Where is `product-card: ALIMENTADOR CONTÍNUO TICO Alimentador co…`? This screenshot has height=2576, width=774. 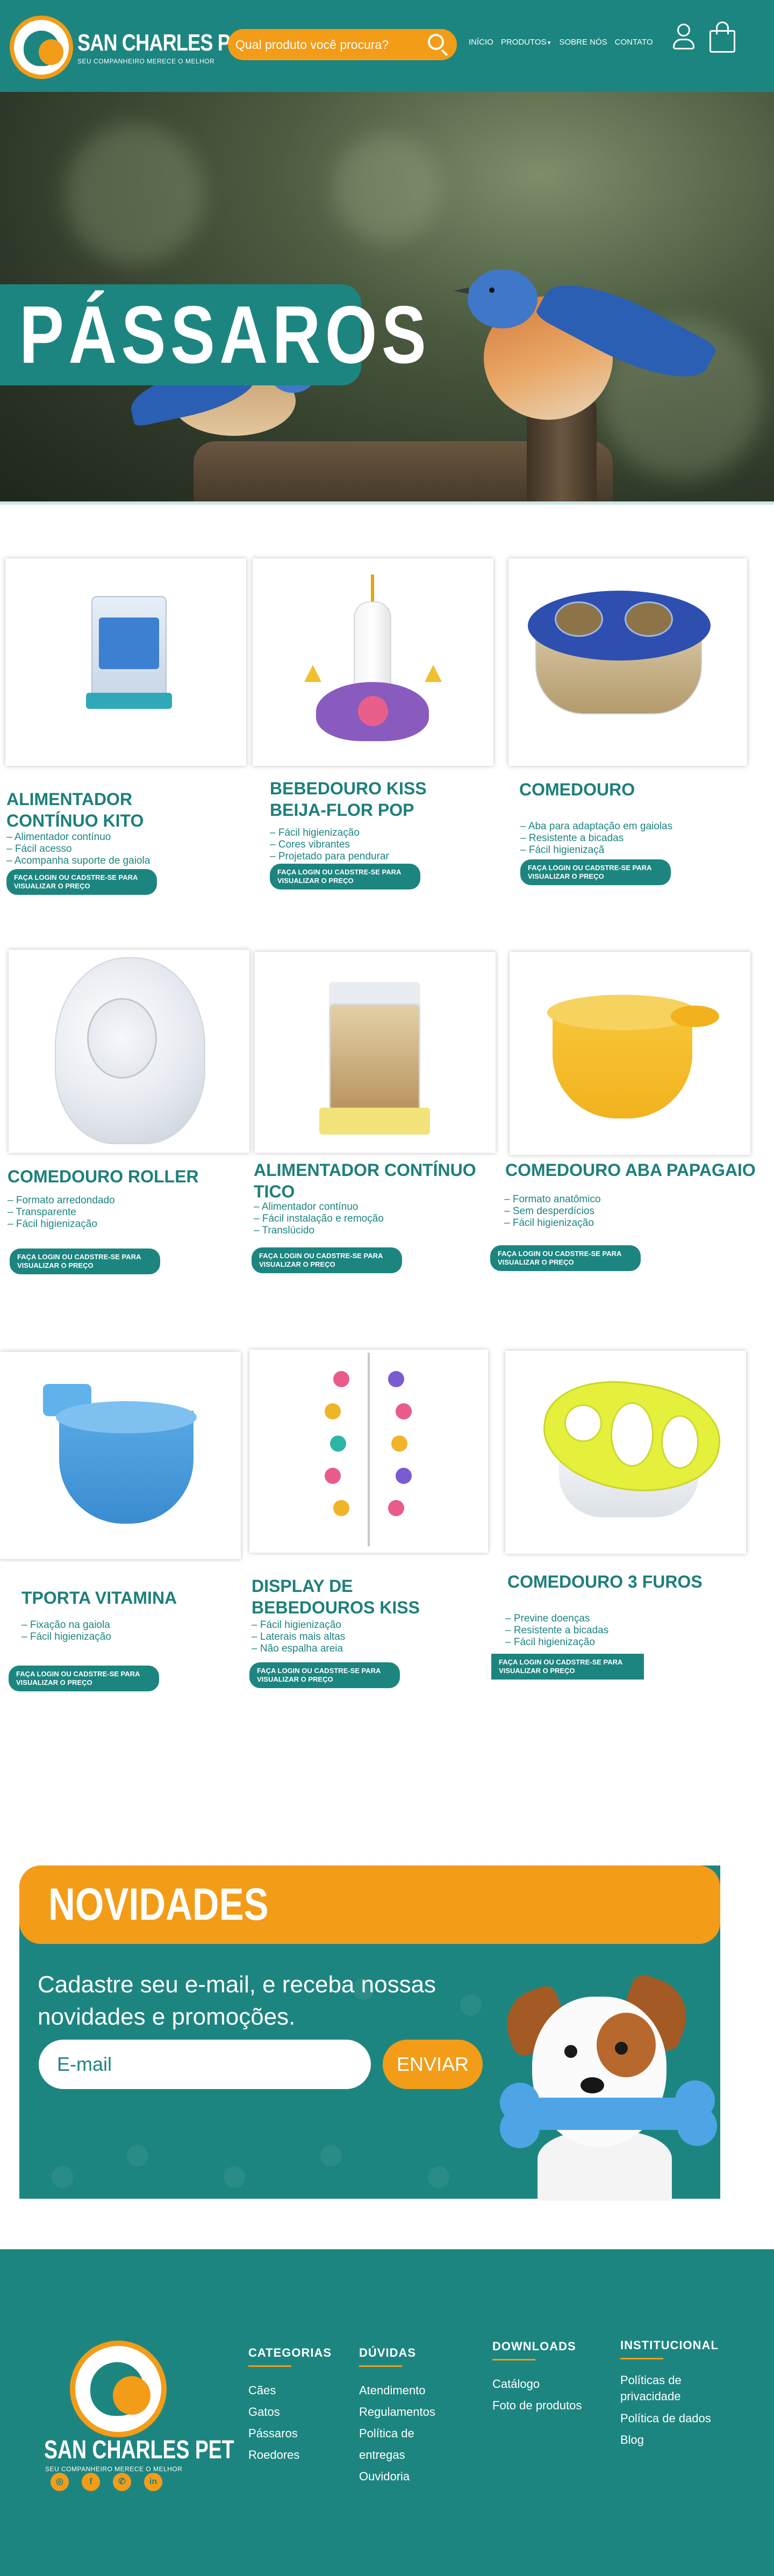 product-card: ALIMENTADOR CONTÍNUO TICO Alimentador co… is located at coordinates (374, 1129).